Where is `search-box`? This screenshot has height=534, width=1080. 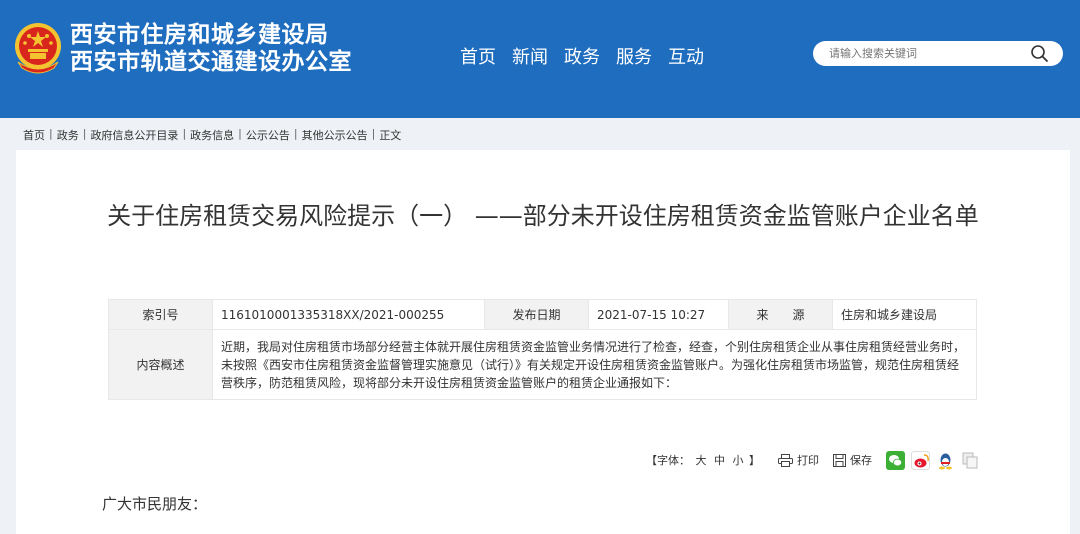
search-box is located at coordinates (938, 53).